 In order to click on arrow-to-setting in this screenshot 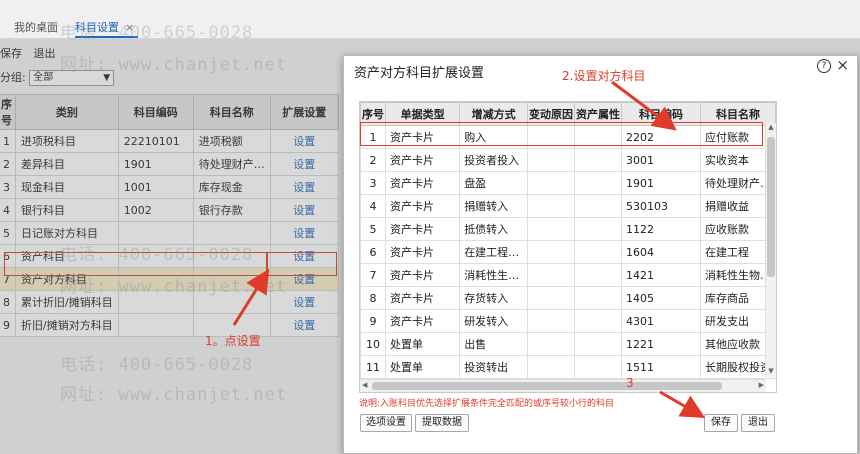, I will do `click(251, 297)`.